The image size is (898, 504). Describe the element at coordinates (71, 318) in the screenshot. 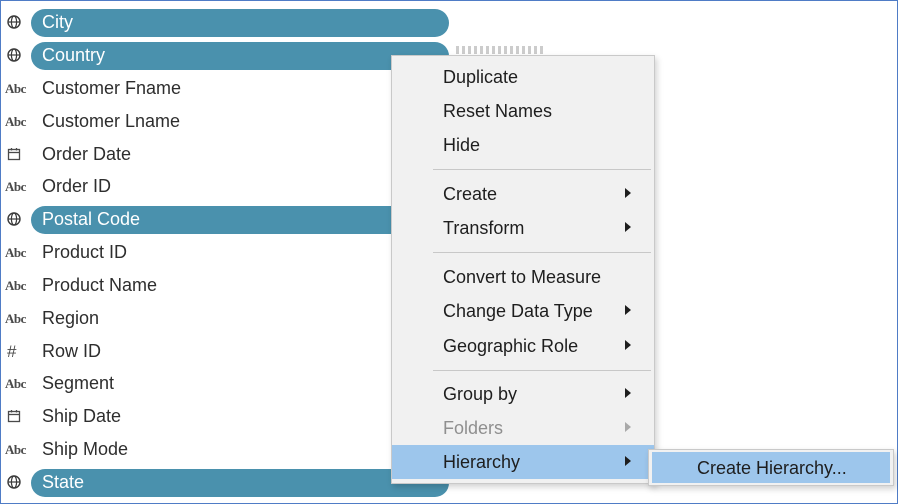

I see `field-label: Region` at that location.